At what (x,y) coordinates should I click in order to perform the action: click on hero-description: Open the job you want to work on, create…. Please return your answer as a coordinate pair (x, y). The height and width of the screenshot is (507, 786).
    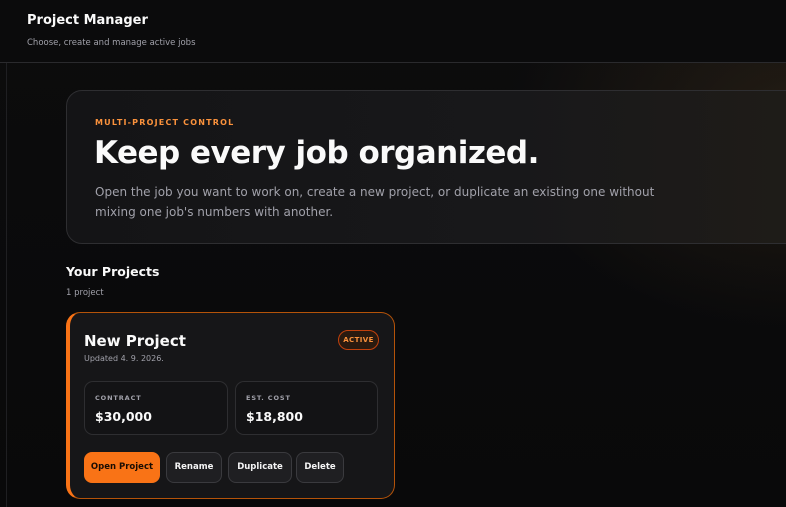
    Looking at the image, I should click on (375, 202).